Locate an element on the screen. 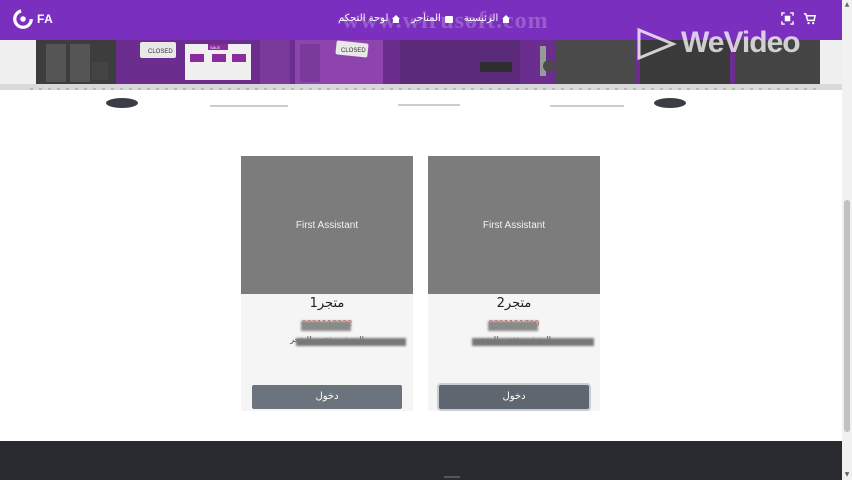 The width and height of the screenshot is (852, 480). wevideo-watermark: WeVideo is located at coordinates (740, 44).